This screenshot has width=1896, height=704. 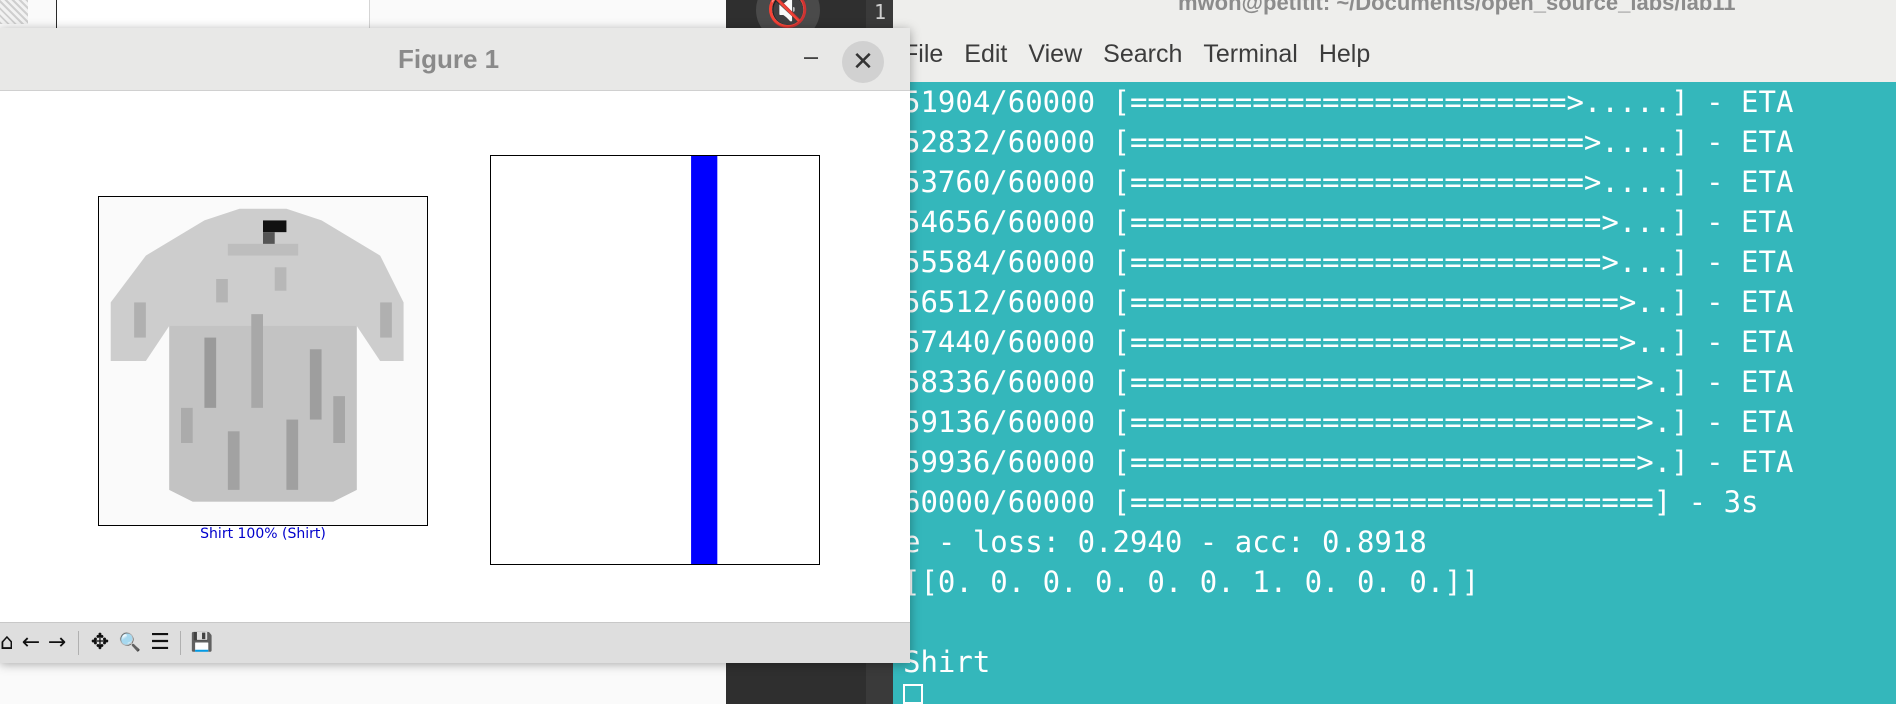 I want to click on bar-axes, so click(x=655, y=360).